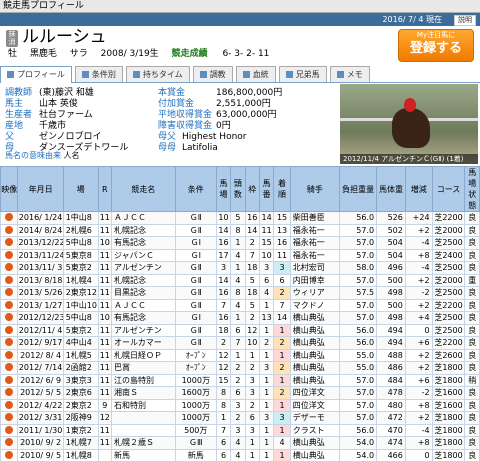 Image resolution: width=480 pixels, height=462 pixels. I want to click on table-cell: 湘南Ｓ, so click(143, 393).